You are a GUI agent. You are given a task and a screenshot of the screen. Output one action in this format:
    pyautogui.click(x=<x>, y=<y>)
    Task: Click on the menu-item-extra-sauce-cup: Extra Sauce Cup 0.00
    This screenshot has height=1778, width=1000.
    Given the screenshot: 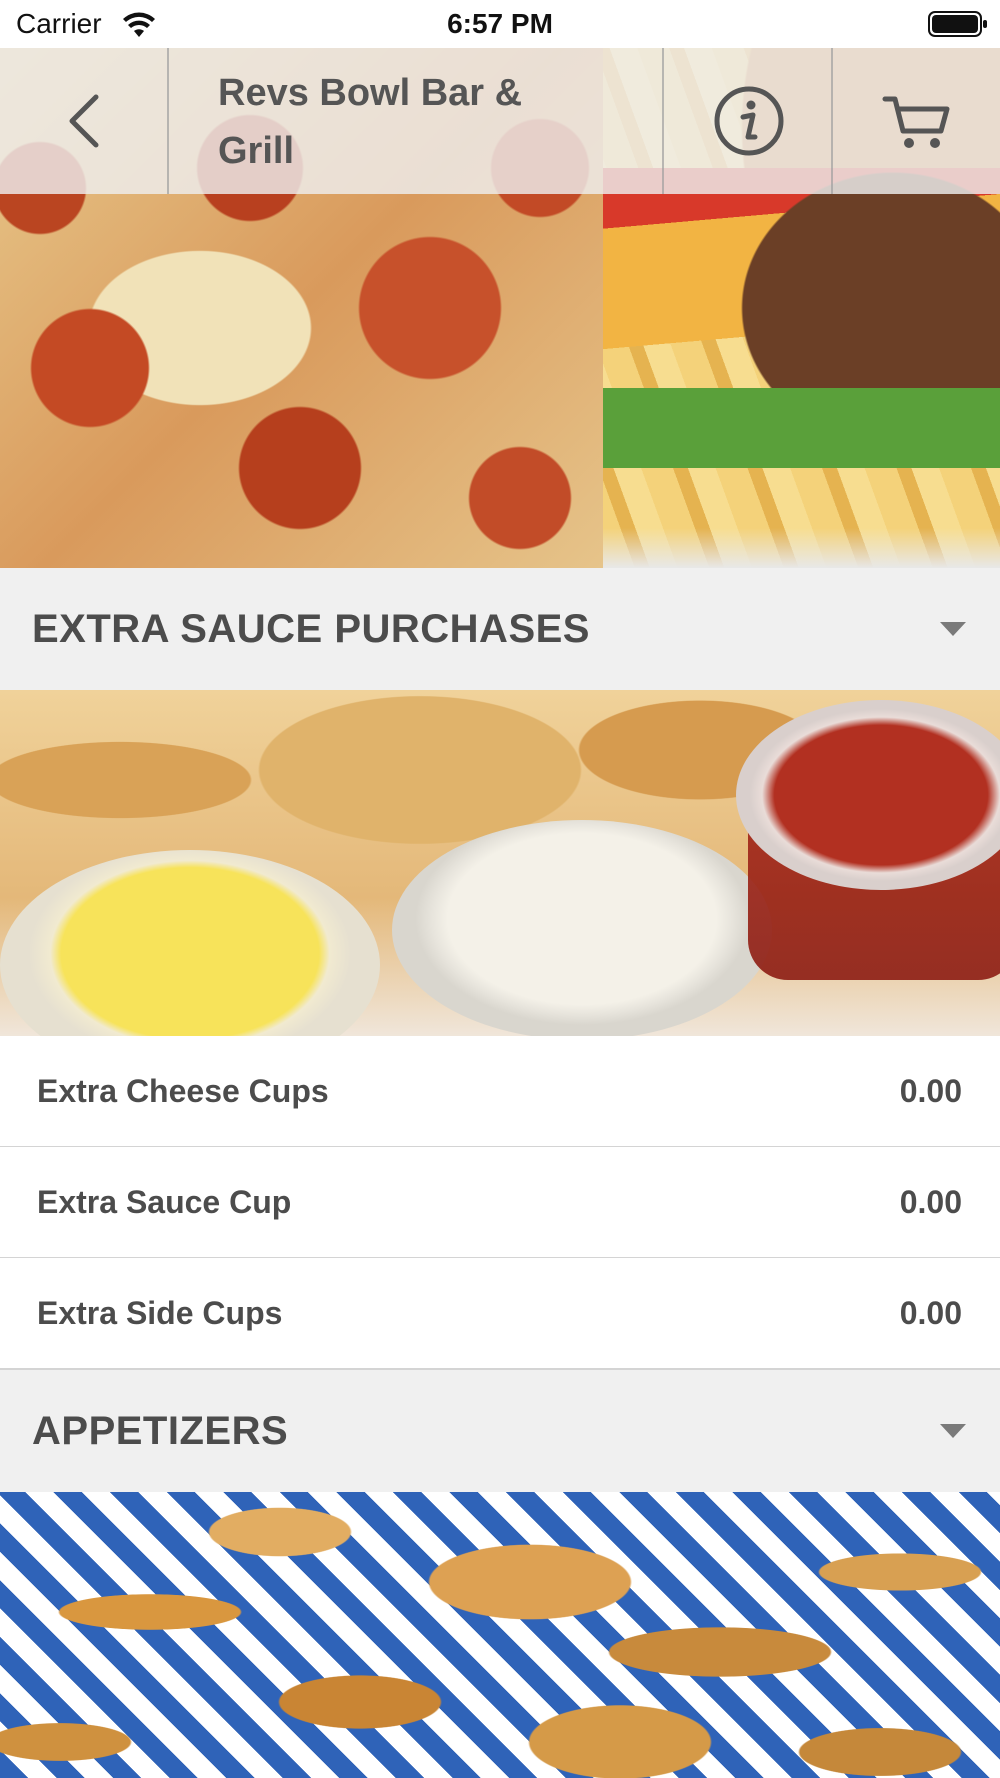 What is the action you would take?
    pyautogui.click(x=500, y=1203)
    